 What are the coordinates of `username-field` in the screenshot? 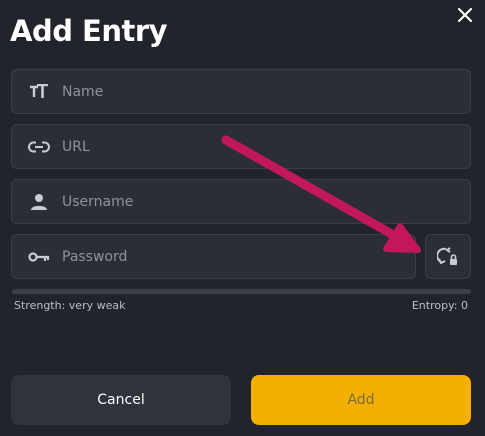 It's located at (241, 201).